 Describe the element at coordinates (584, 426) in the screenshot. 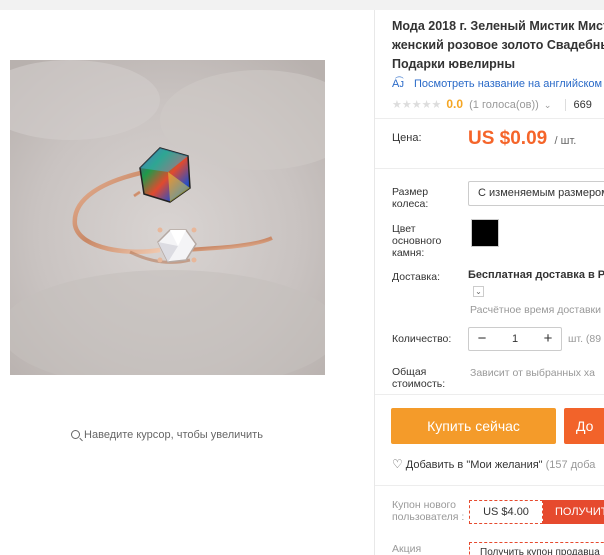

I see `add-to-cart-button: До` at that location.